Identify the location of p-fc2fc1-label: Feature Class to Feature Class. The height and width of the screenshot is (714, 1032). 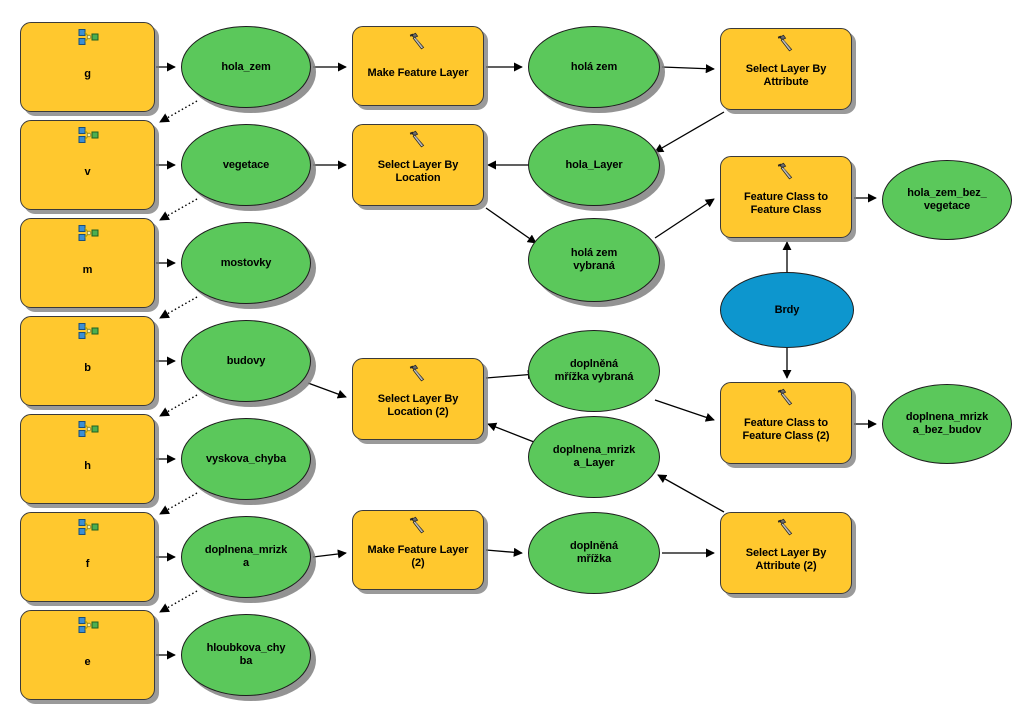
(786, 203).